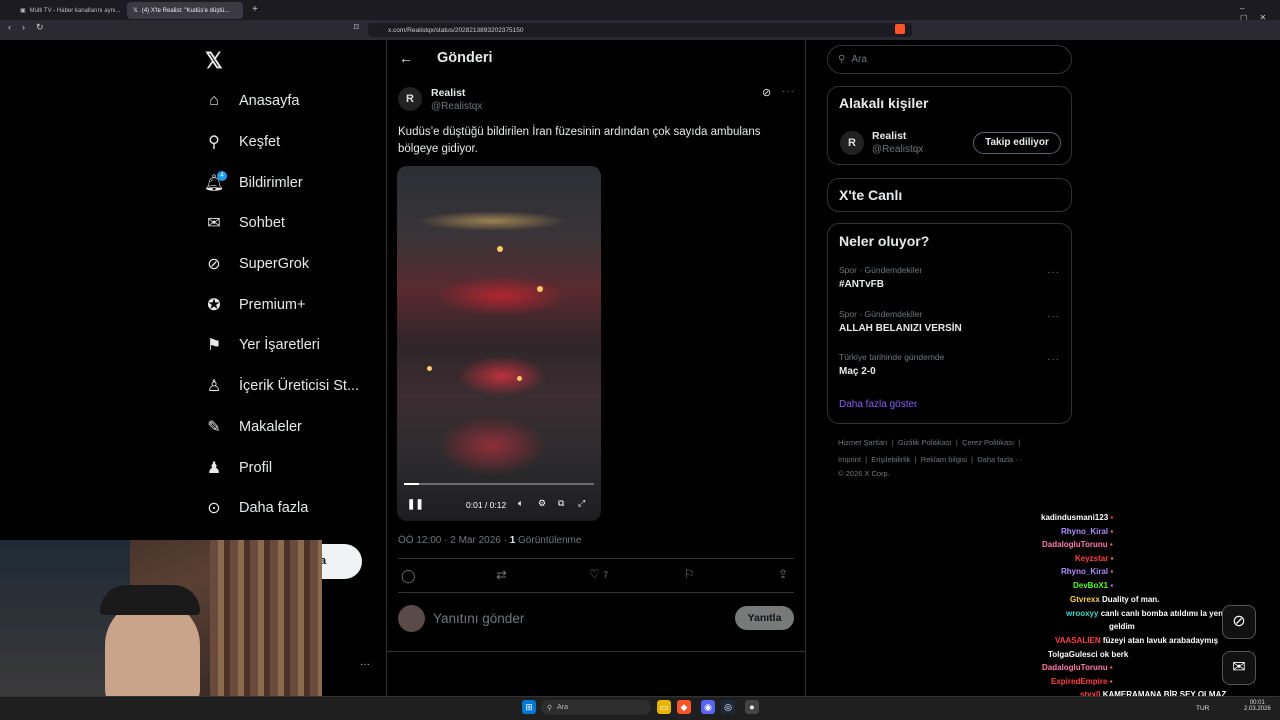 The width and height of the screenshot is (1280, 720). What do you see at coordinates (448, 93) in the screenshot?
I see `author-name: Realist` at bounding box center [448, 93].